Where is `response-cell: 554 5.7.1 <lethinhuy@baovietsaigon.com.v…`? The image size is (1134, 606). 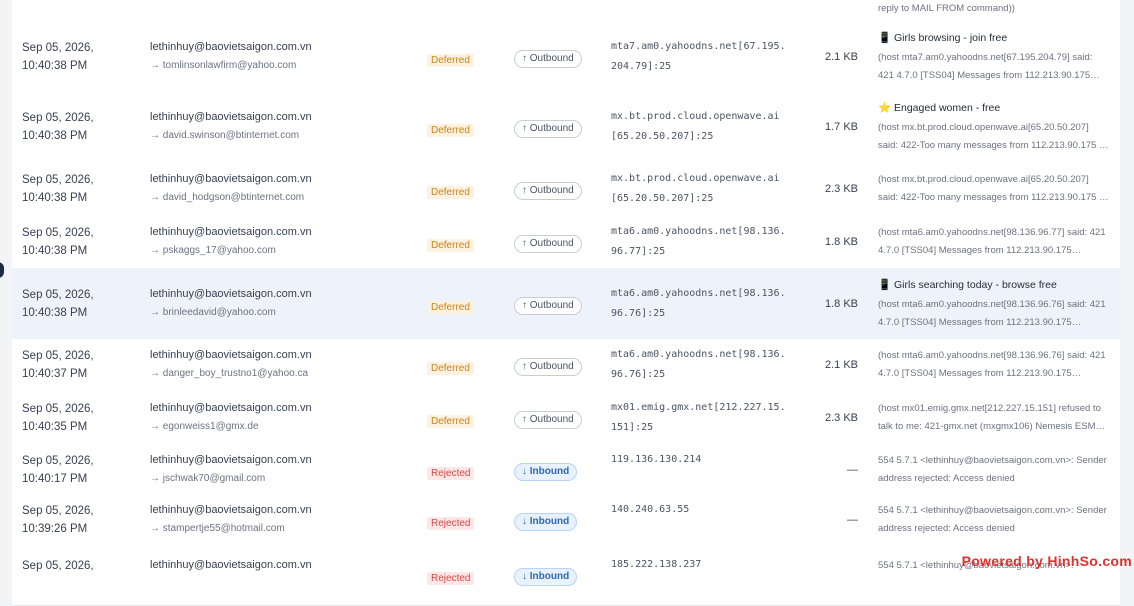 response-cell: 554 5.7.1 <lethinhuy@baovietsaigon.com.v… is located at coordinates (994, 520).